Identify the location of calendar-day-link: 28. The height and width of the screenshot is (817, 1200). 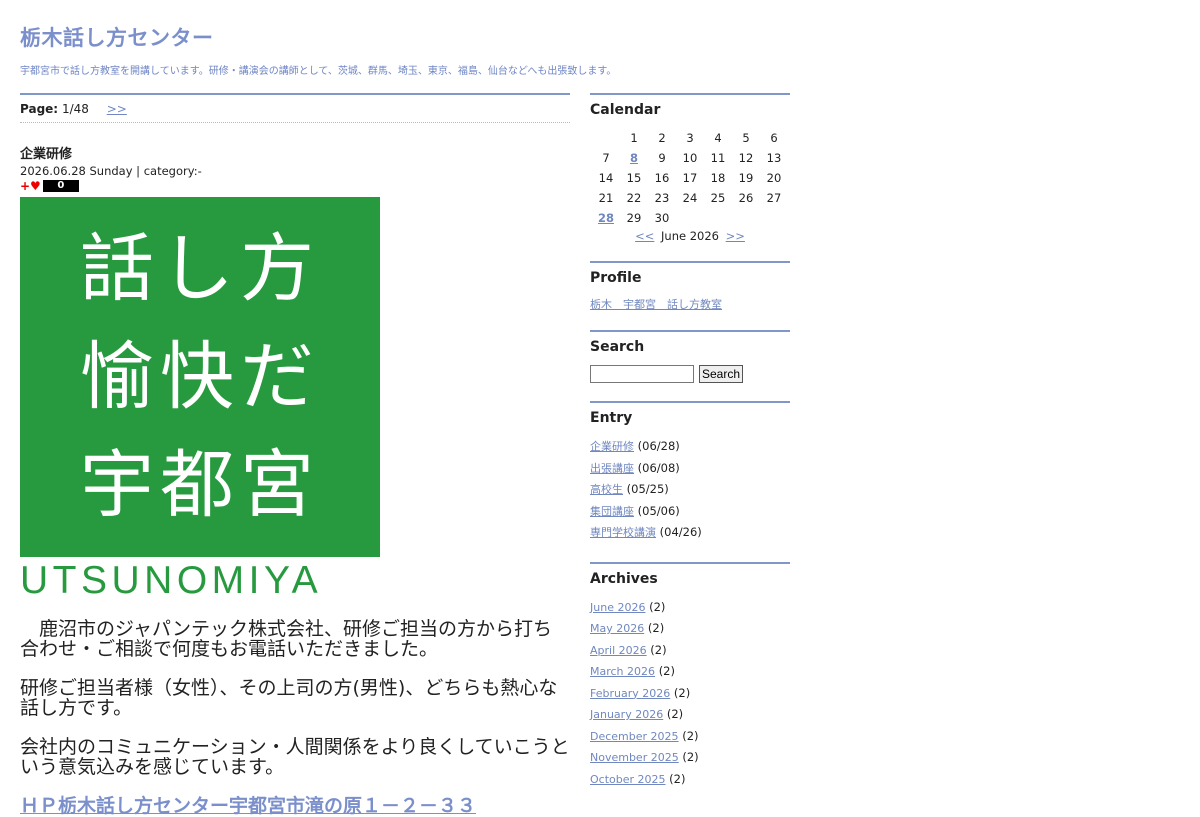
(606, 218).